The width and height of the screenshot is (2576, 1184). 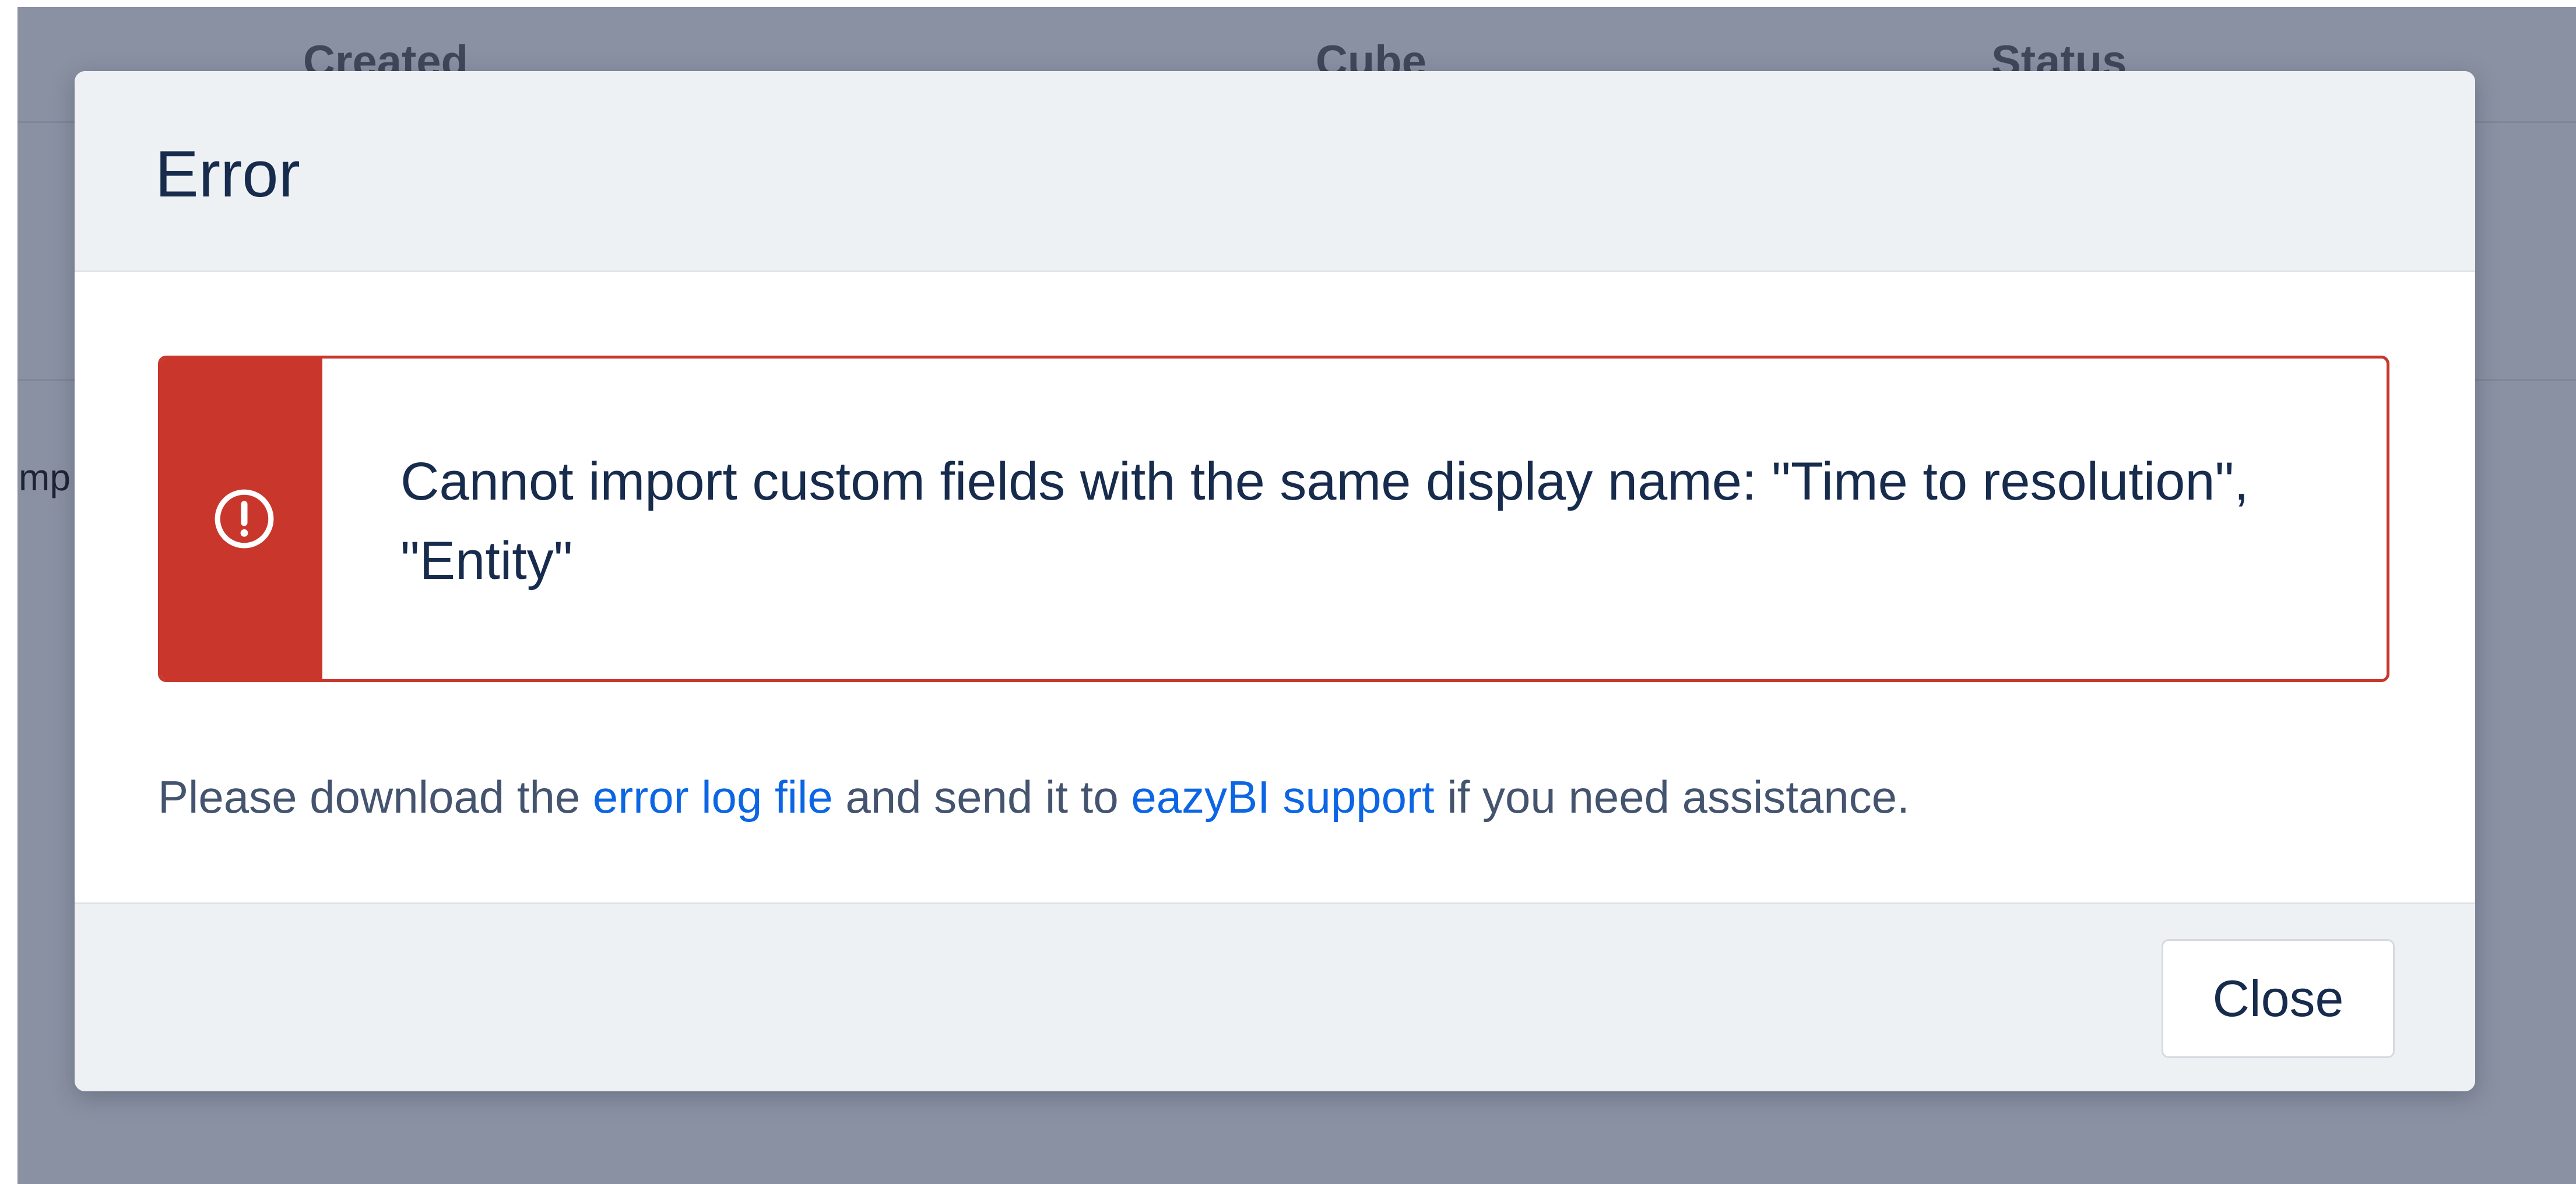 I want to click on close-button: Close, so click(x=2278, y=998).